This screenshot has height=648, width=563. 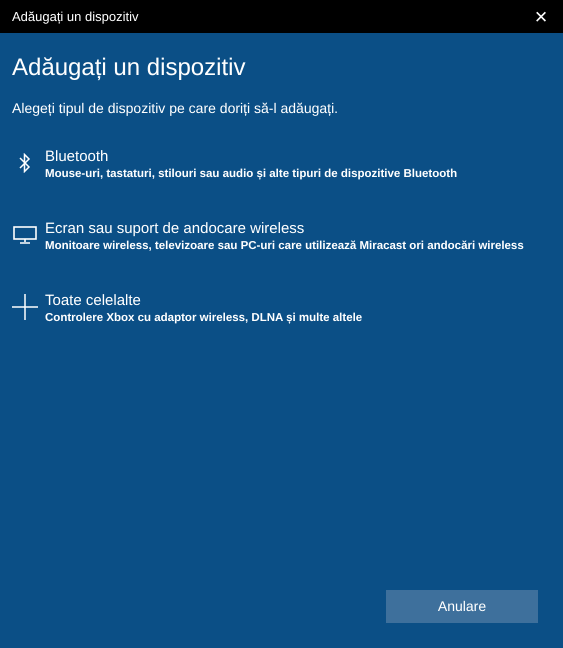 I want to click on option-title: Toate celelalte, so click(x=93, y=301).